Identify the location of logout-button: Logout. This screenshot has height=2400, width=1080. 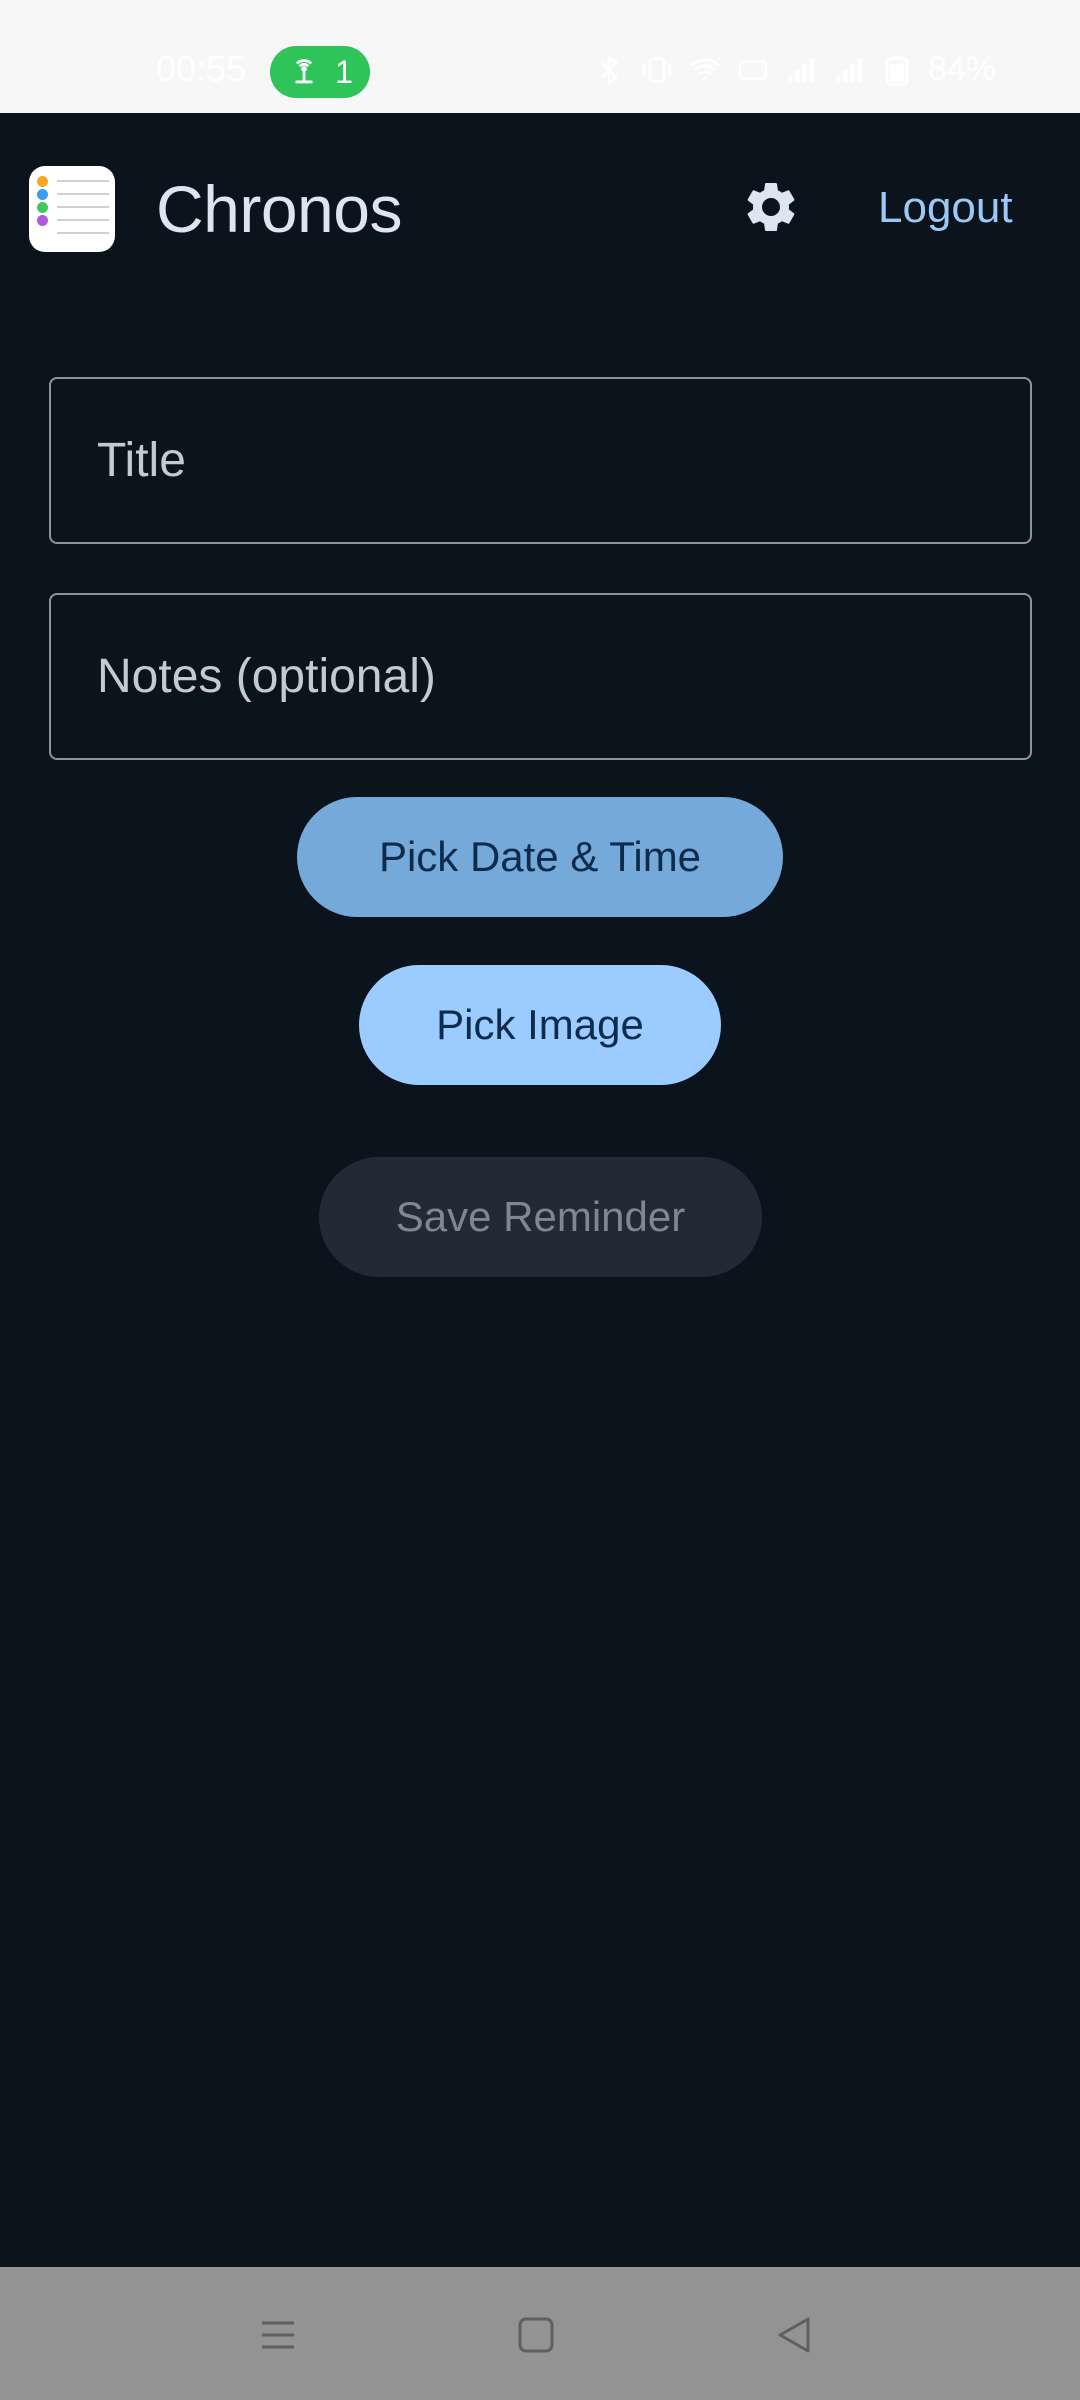
(945, 208).